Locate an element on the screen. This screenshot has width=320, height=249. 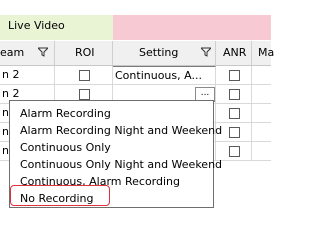
column-header-setting: Setting is located at coordinates (164, 53).